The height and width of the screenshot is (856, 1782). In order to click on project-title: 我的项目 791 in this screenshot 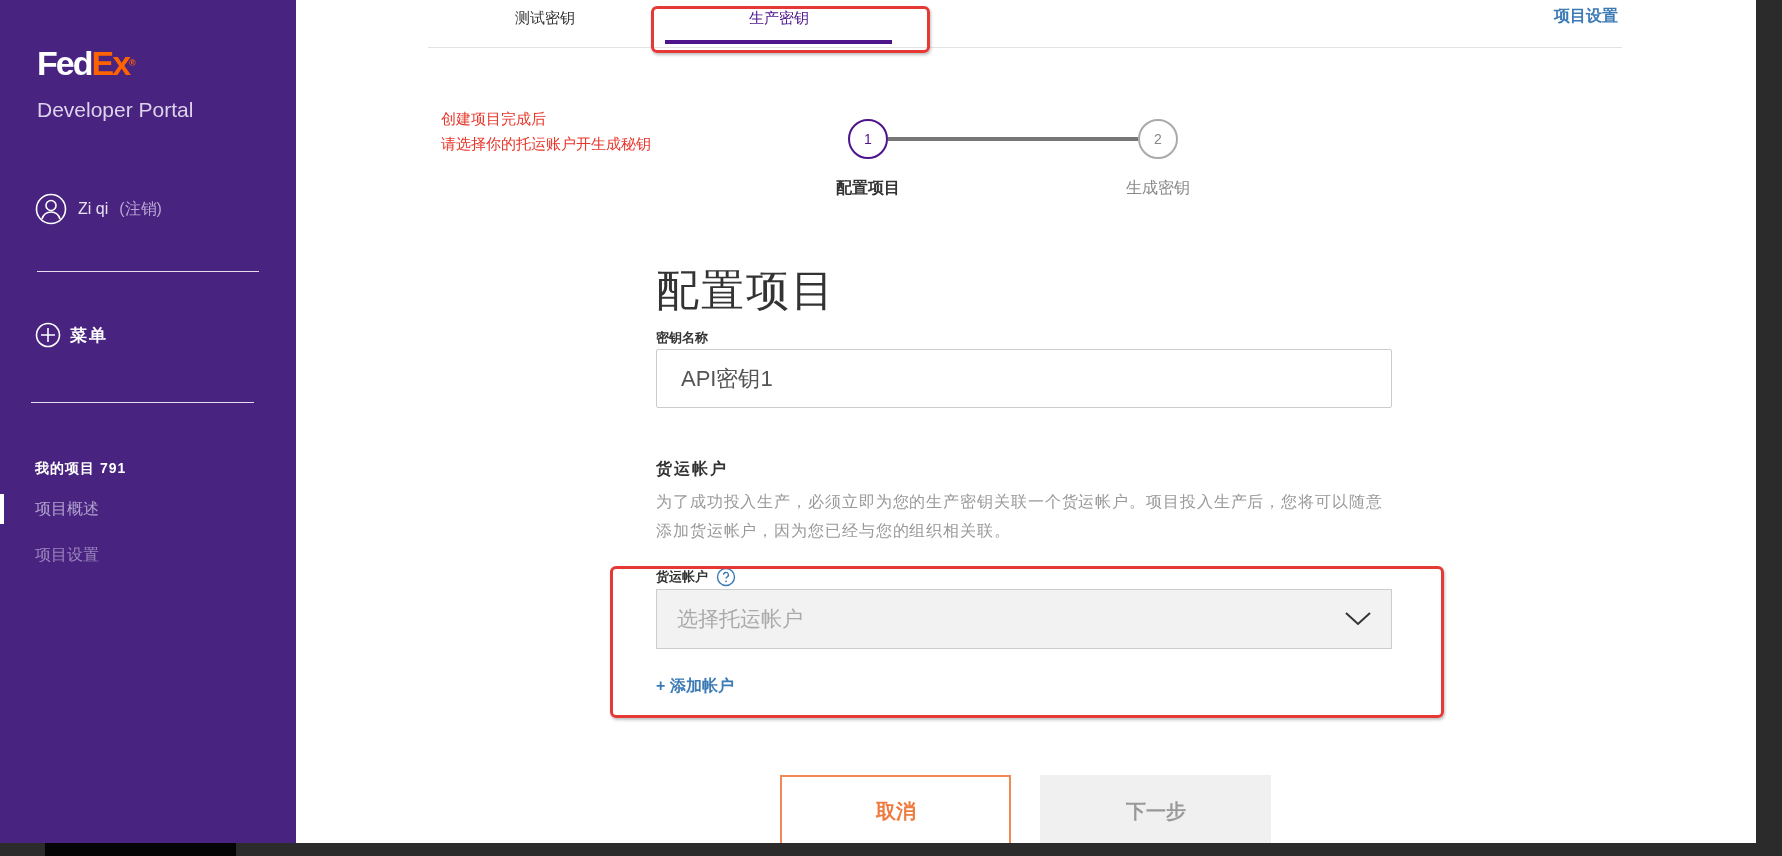, I will do `click(81, 468)`.